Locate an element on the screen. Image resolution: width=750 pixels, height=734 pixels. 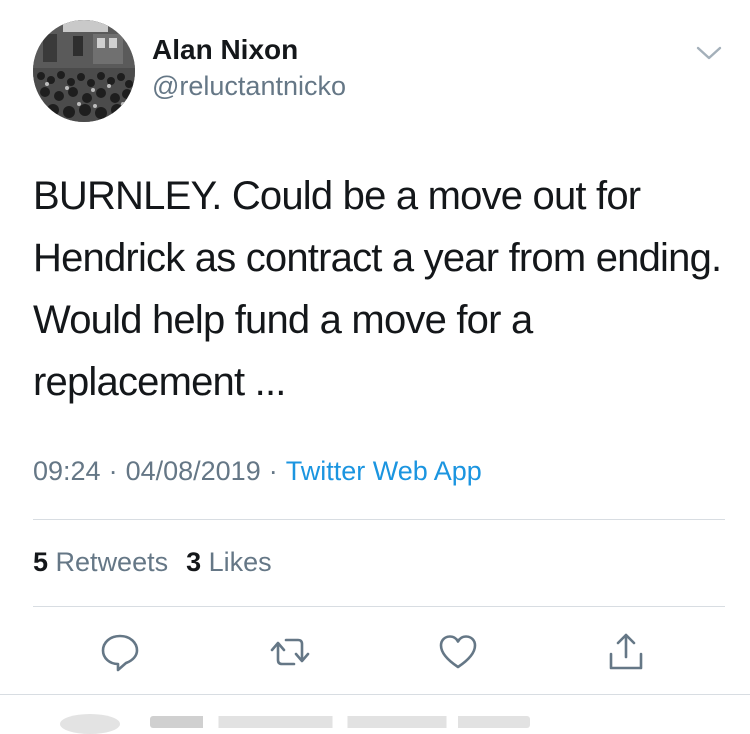
like-button is located at coordinates (458, 652).